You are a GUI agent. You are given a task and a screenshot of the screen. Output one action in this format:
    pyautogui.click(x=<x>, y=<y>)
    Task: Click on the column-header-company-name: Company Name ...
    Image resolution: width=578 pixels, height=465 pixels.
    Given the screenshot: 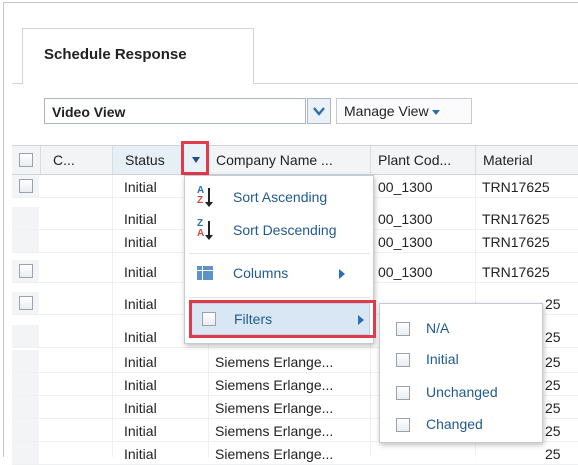 What is the action you would take?
    pyautogui.click(x=289, y=160)
    